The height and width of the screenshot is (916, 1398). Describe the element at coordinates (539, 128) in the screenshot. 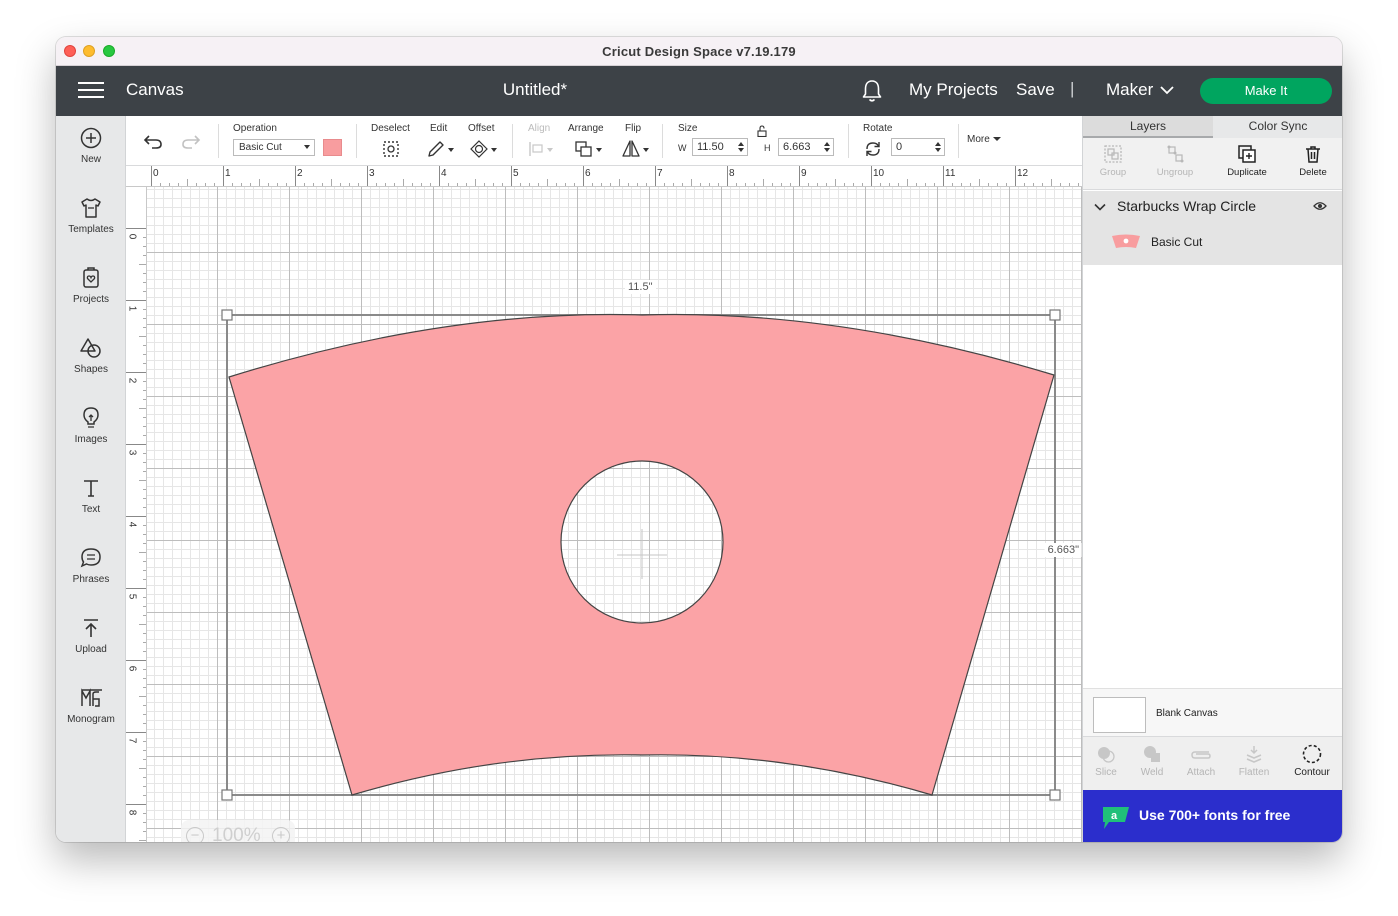

I see `align-label: Align` at that location.